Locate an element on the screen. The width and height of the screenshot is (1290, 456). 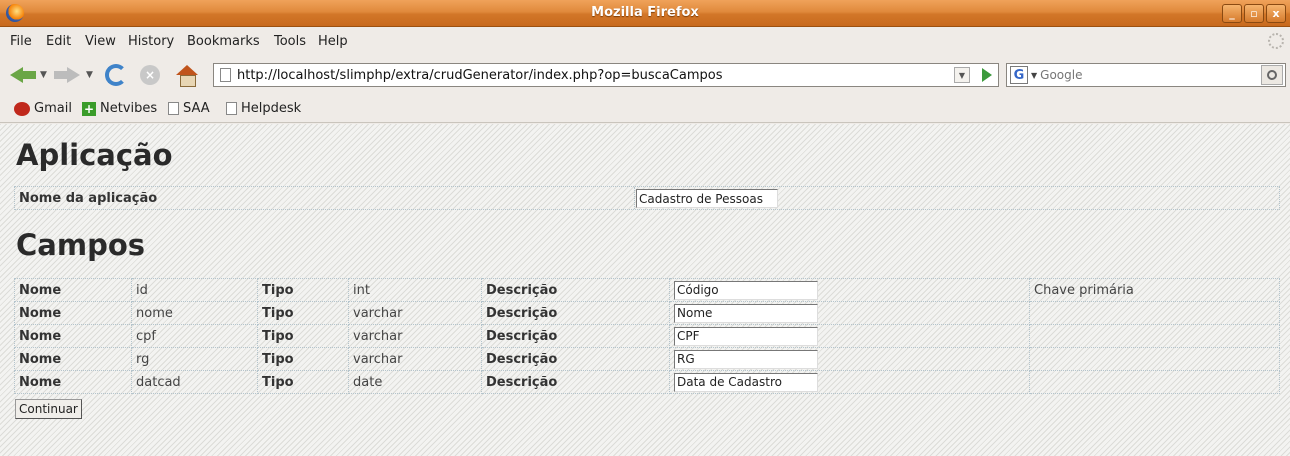
field-name: rg is located at coordinates (194, 359).